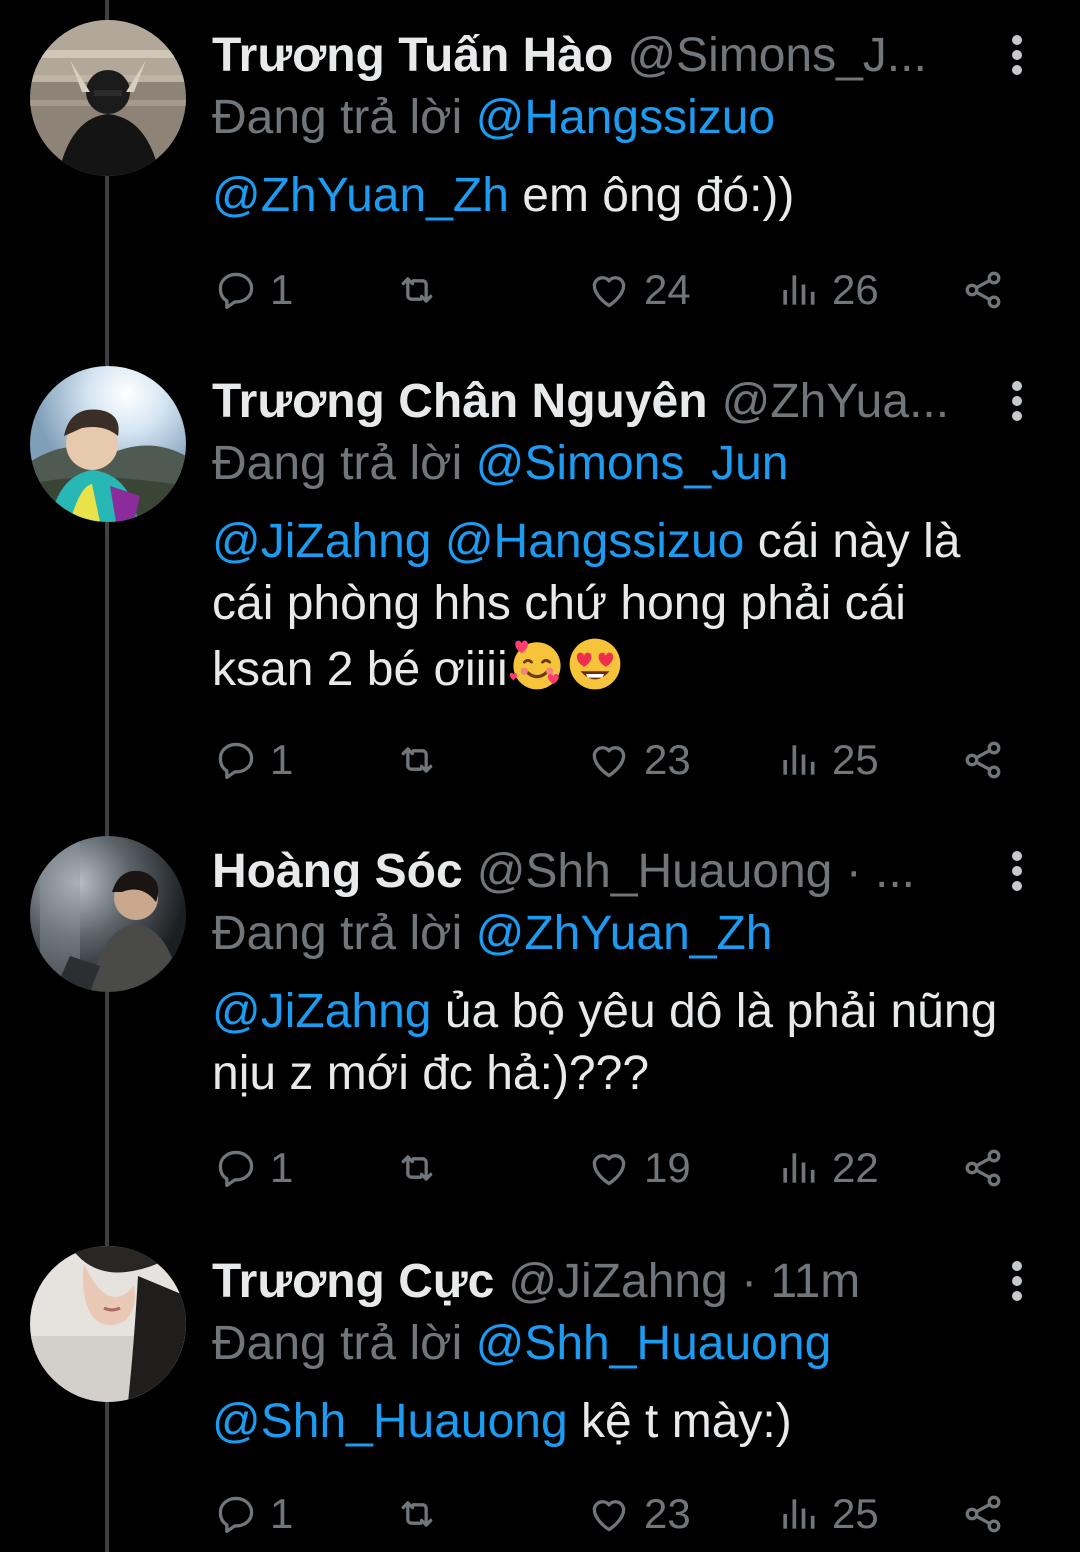 This screenshot has height=1552, width=1080. What do you see at coordinates (667, 759) in the screenshot?
I see `like-count: 23` at bounding box center [667, 759].